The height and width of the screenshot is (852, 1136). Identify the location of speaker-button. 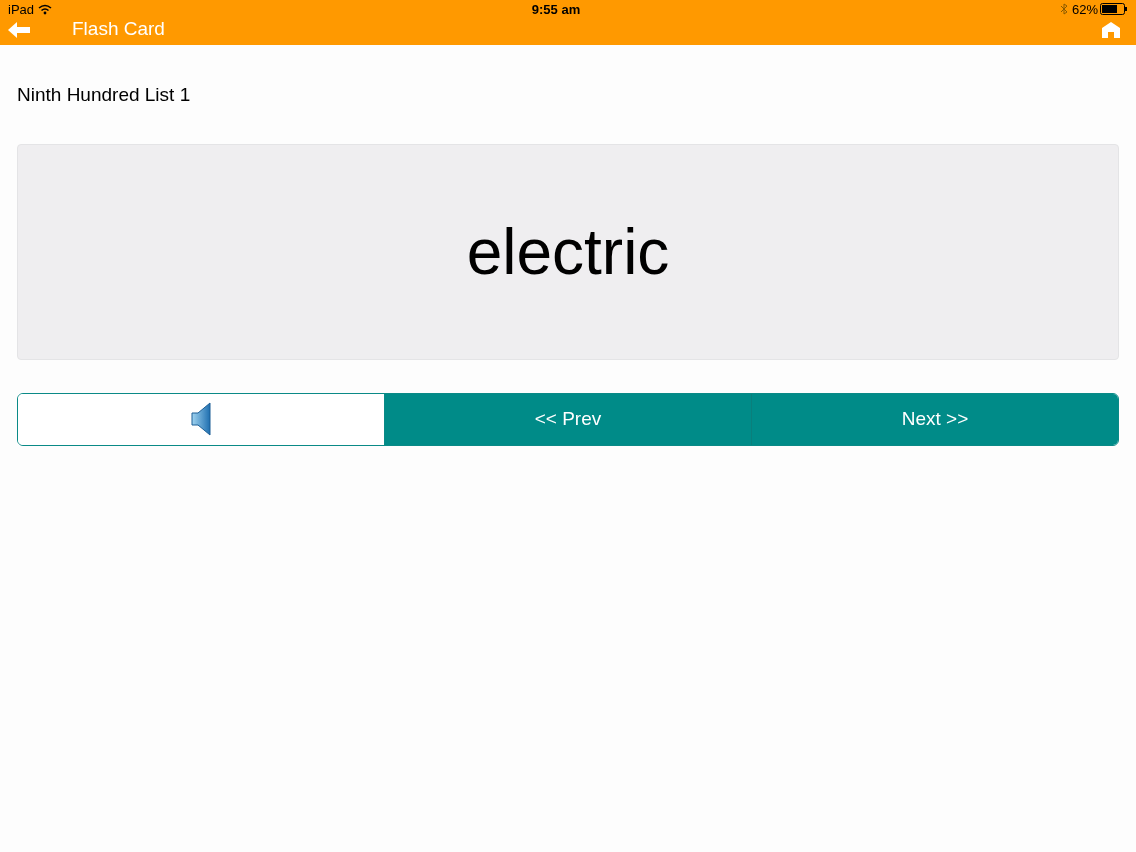
(201, 419).